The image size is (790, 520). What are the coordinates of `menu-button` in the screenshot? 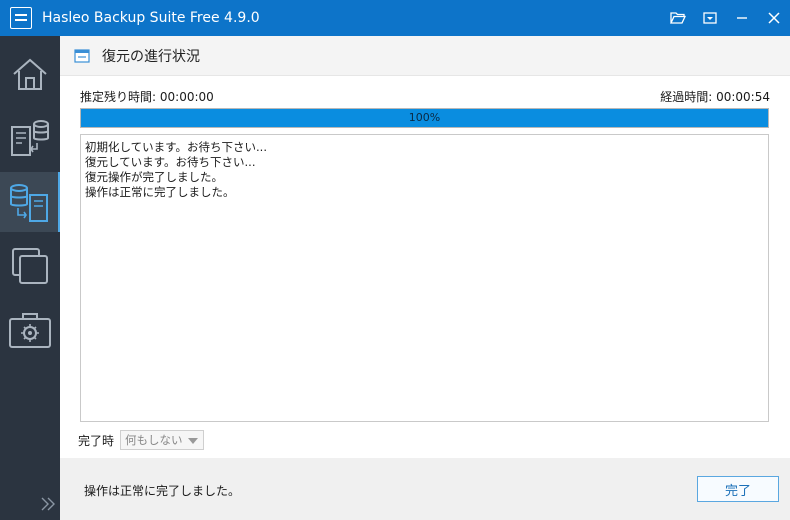 It's located at (710, 18).